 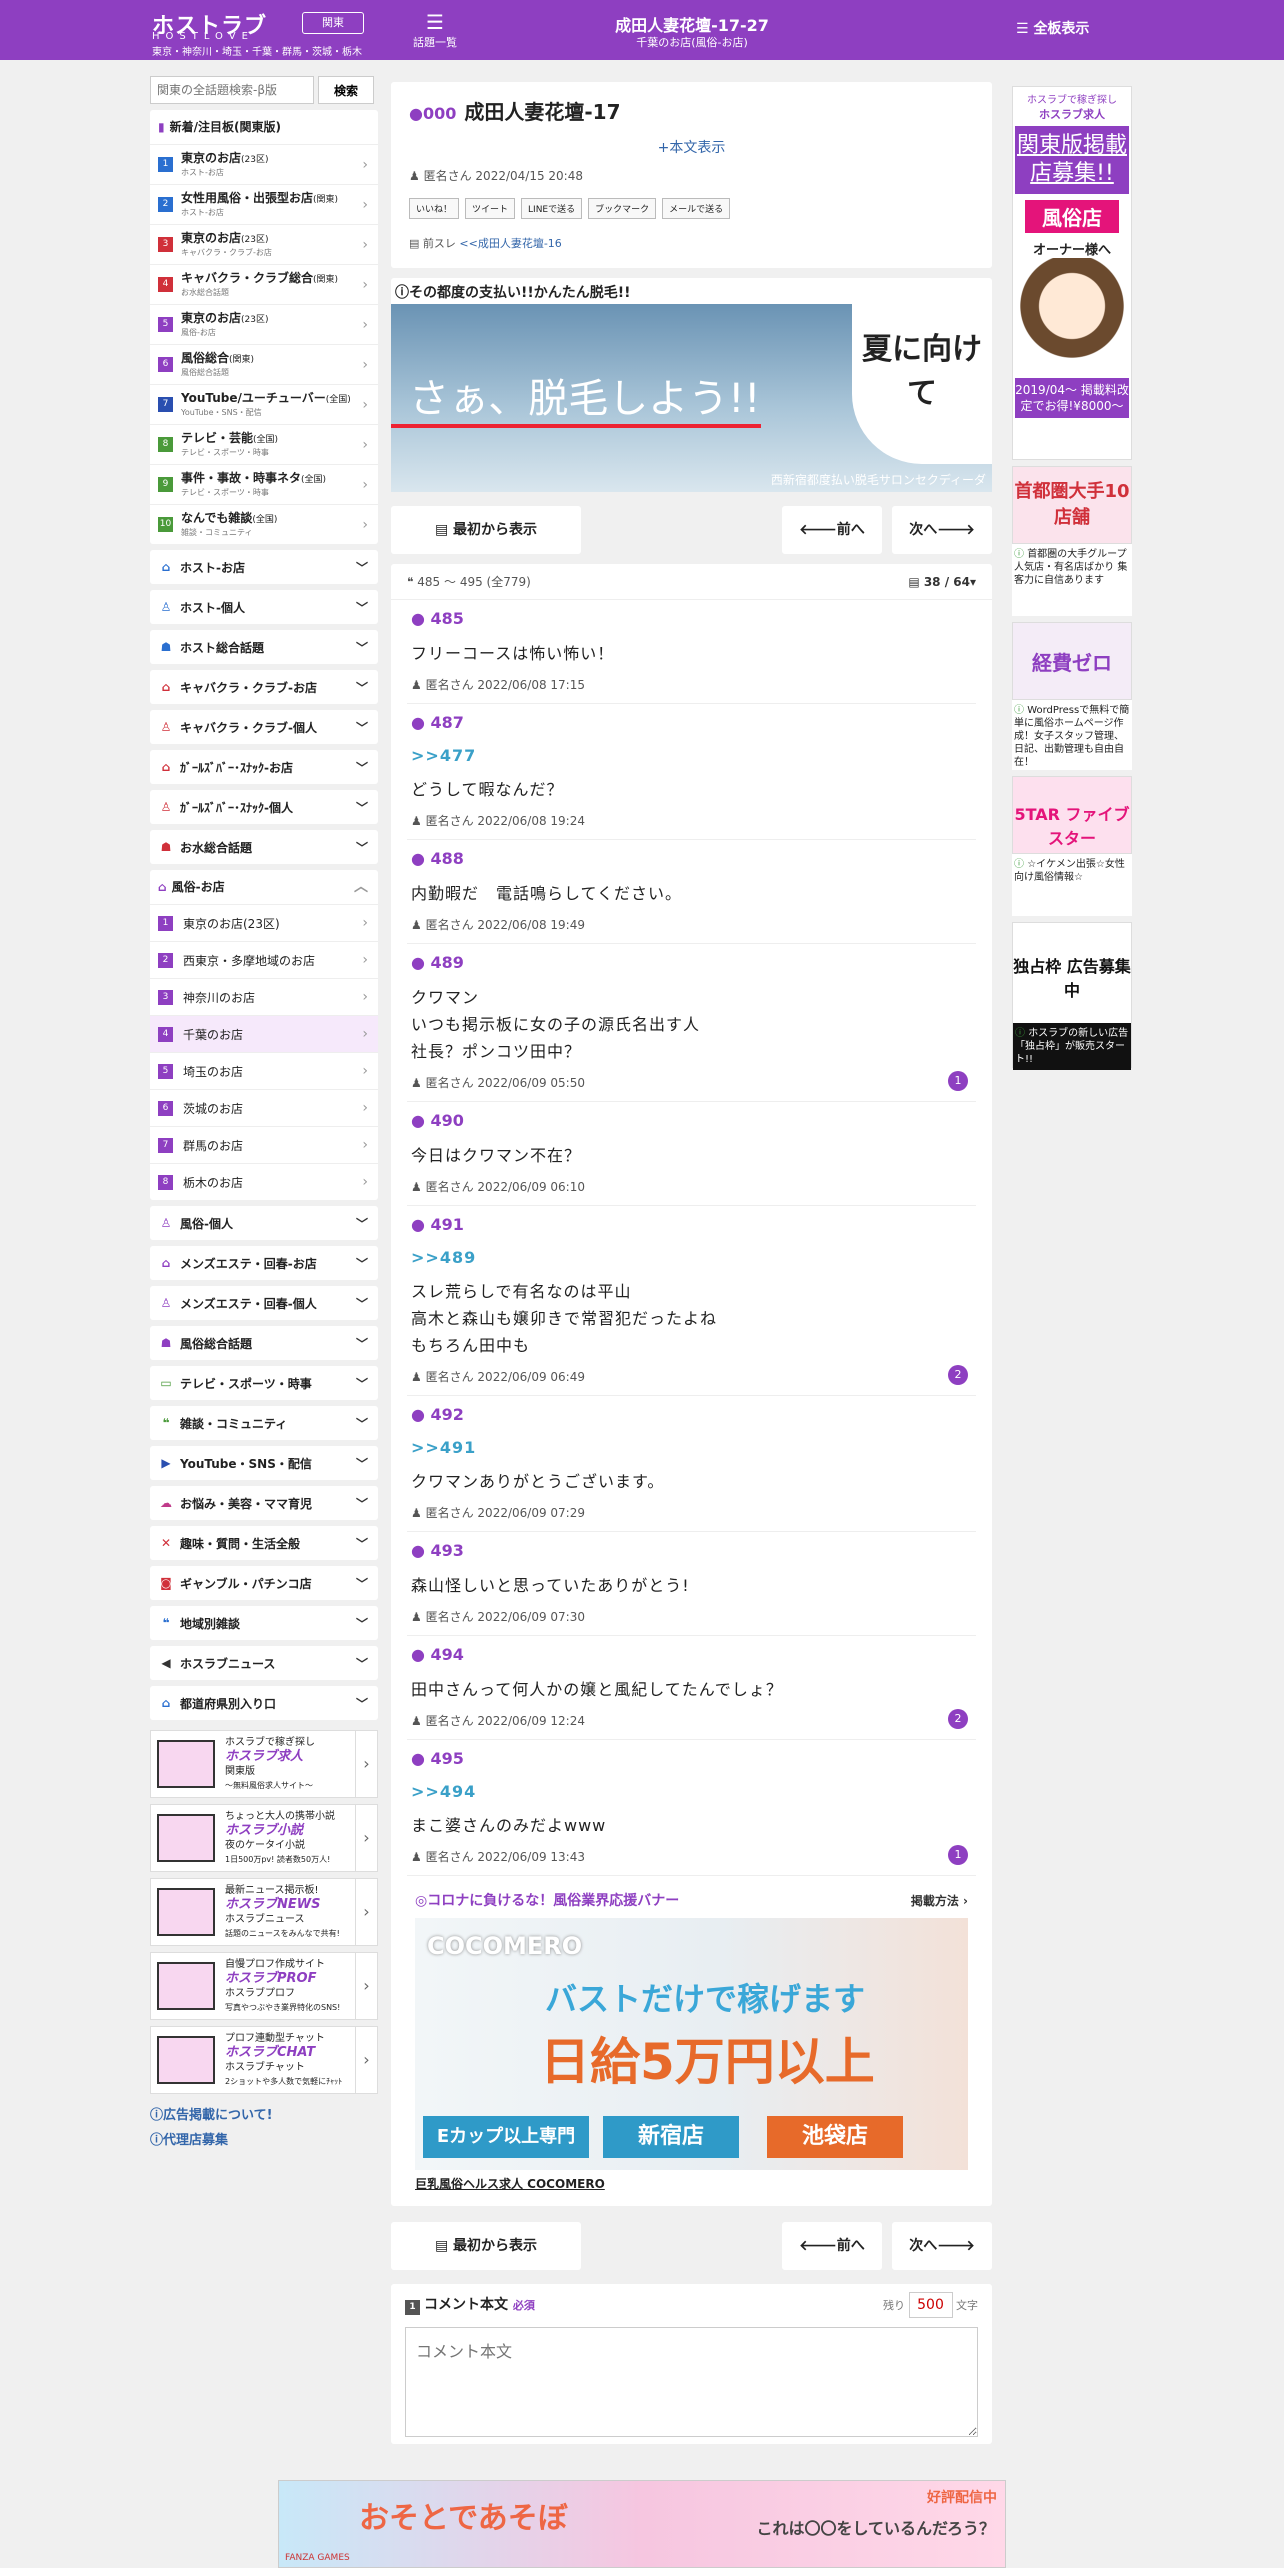 What do you see at coordinates (264, 687) in the screenshot?
I see `category-home-icon: ⌂ キャバクラ・クラブ-お店 ﹀` at bounding box center [264, 687].